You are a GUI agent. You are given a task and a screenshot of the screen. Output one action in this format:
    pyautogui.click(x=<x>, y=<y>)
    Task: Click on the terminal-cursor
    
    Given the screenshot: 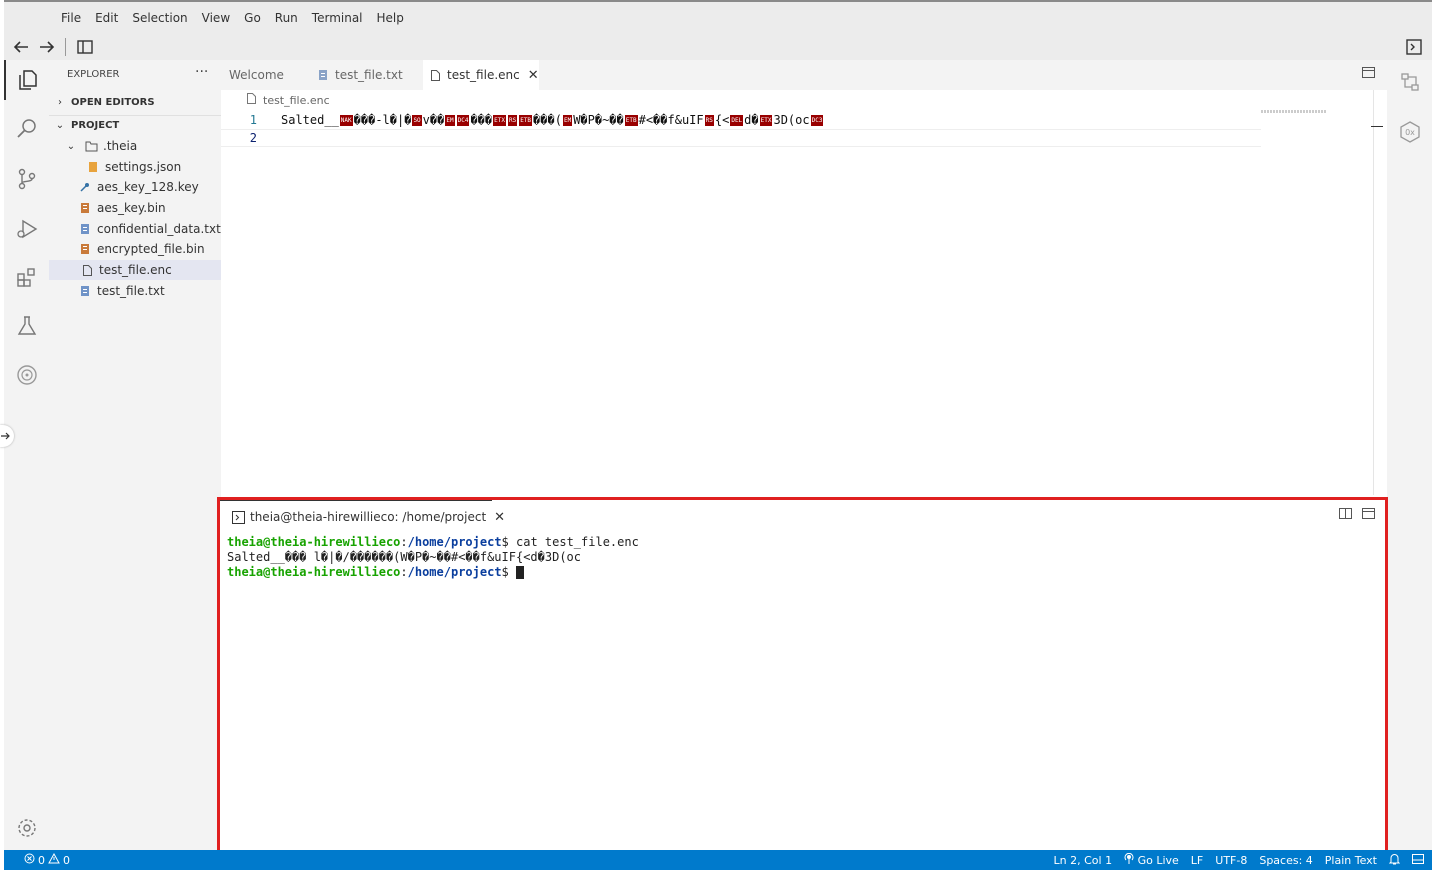 What is the action you would take?
    pyautogui.click(x=520, y=572)
    